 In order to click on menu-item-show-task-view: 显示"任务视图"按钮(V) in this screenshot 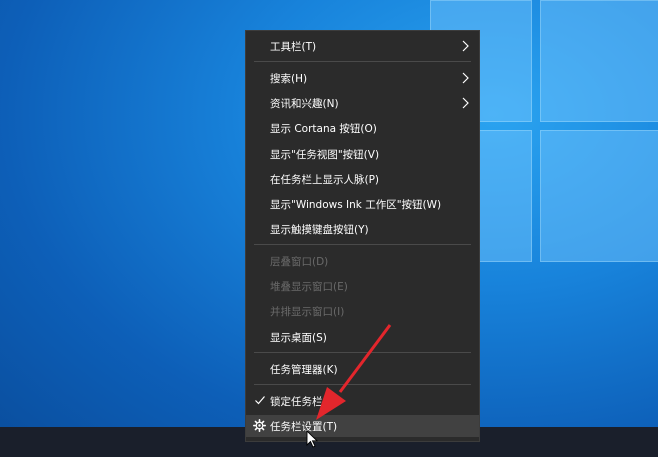, I will do `click(362, 154)`.